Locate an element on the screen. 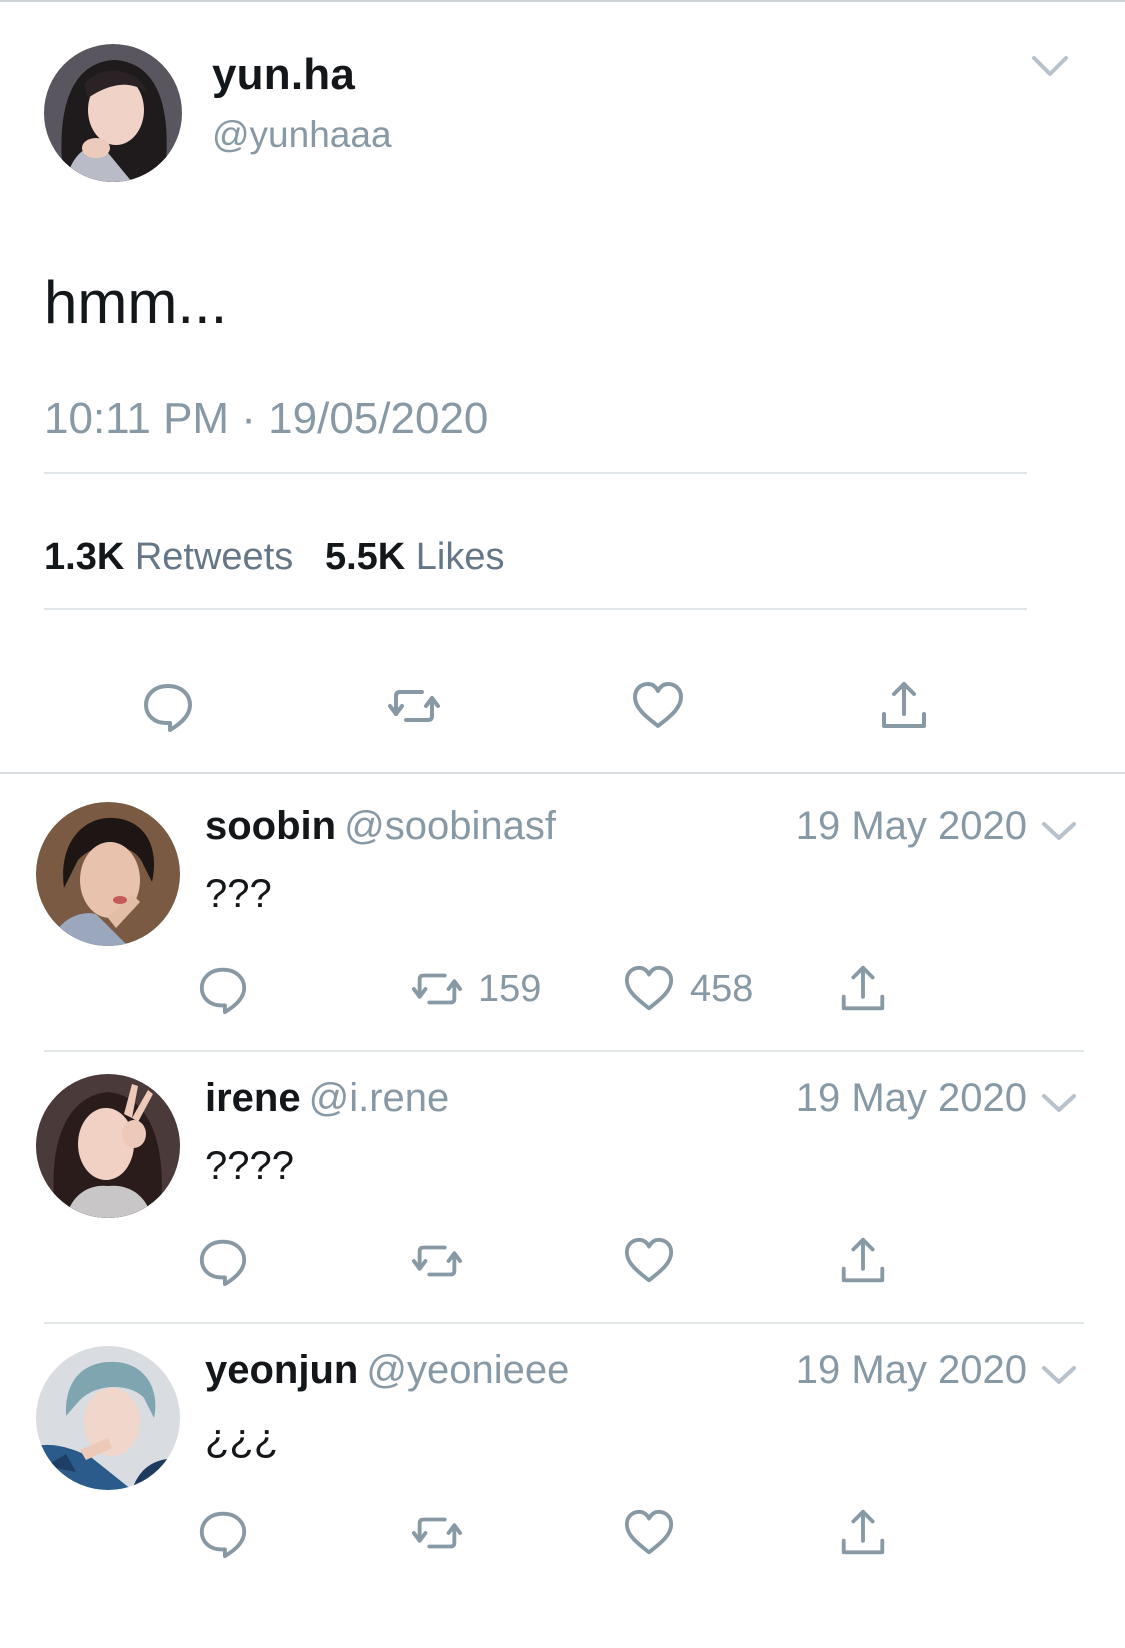 The image size is (1125, 1648). user-handle: @soobinasf is located at coordinates (450, 826).